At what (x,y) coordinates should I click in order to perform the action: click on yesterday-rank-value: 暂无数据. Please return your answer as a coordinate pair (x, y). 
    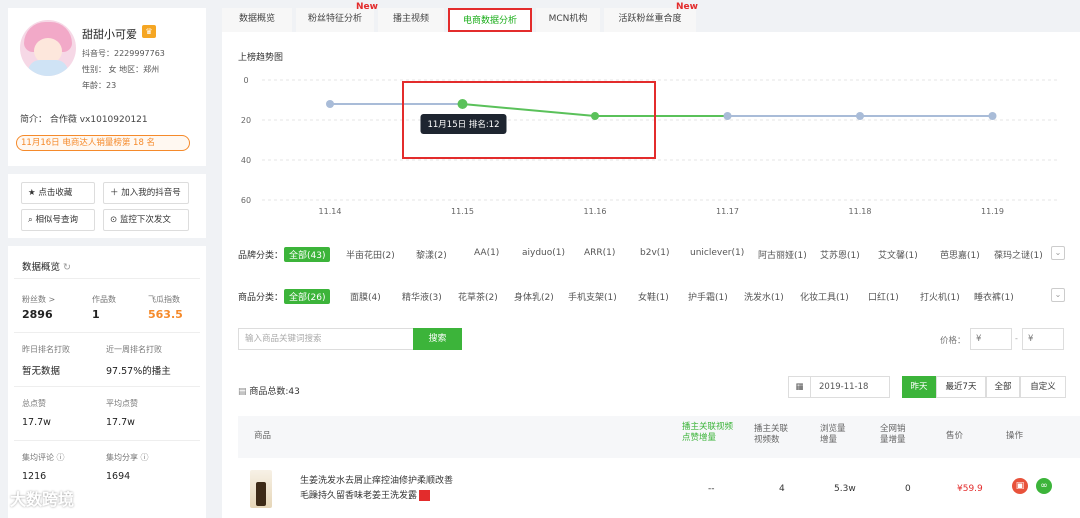
    Looking at the image, I should click on (41, 371).